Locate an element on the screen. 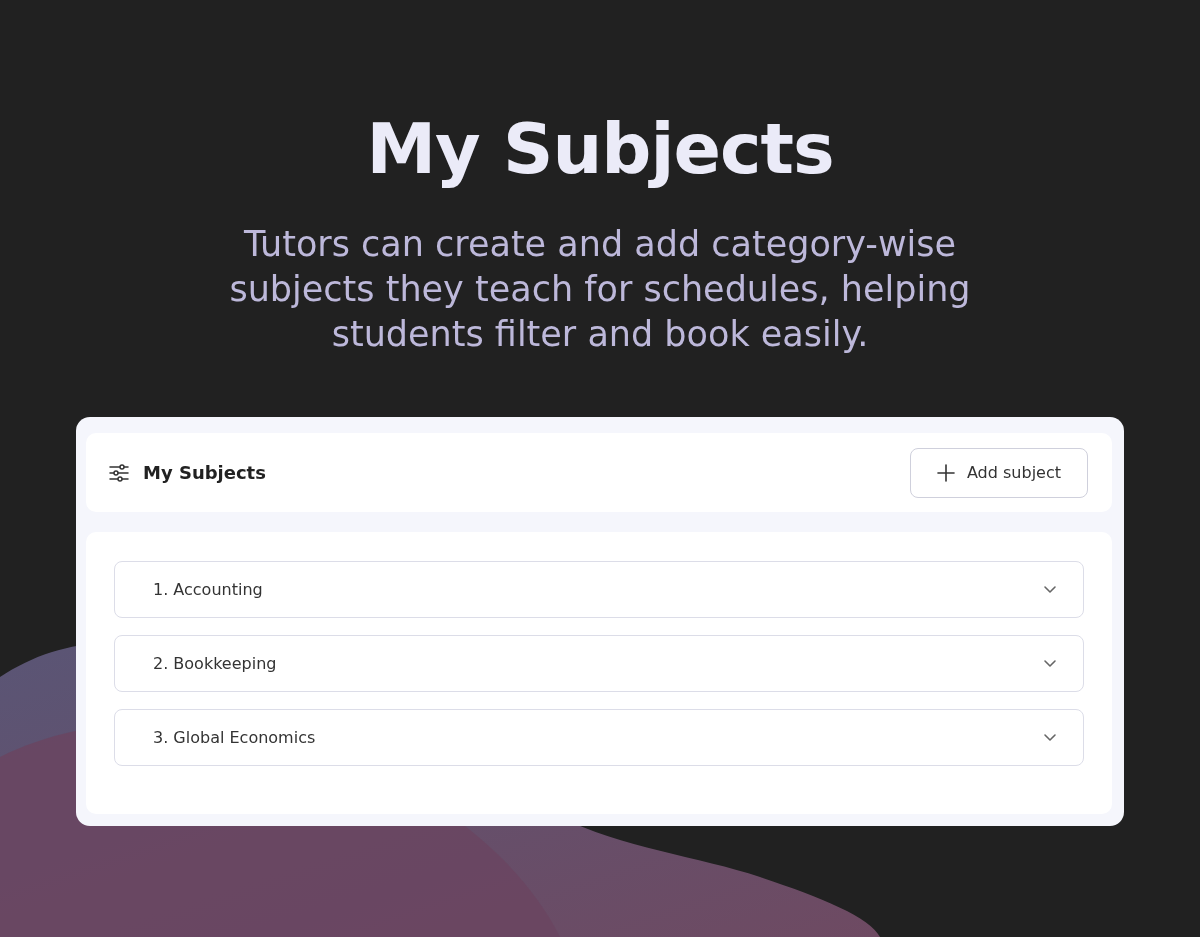  panel-title: My Subjects is located at coordinates (204, 472).